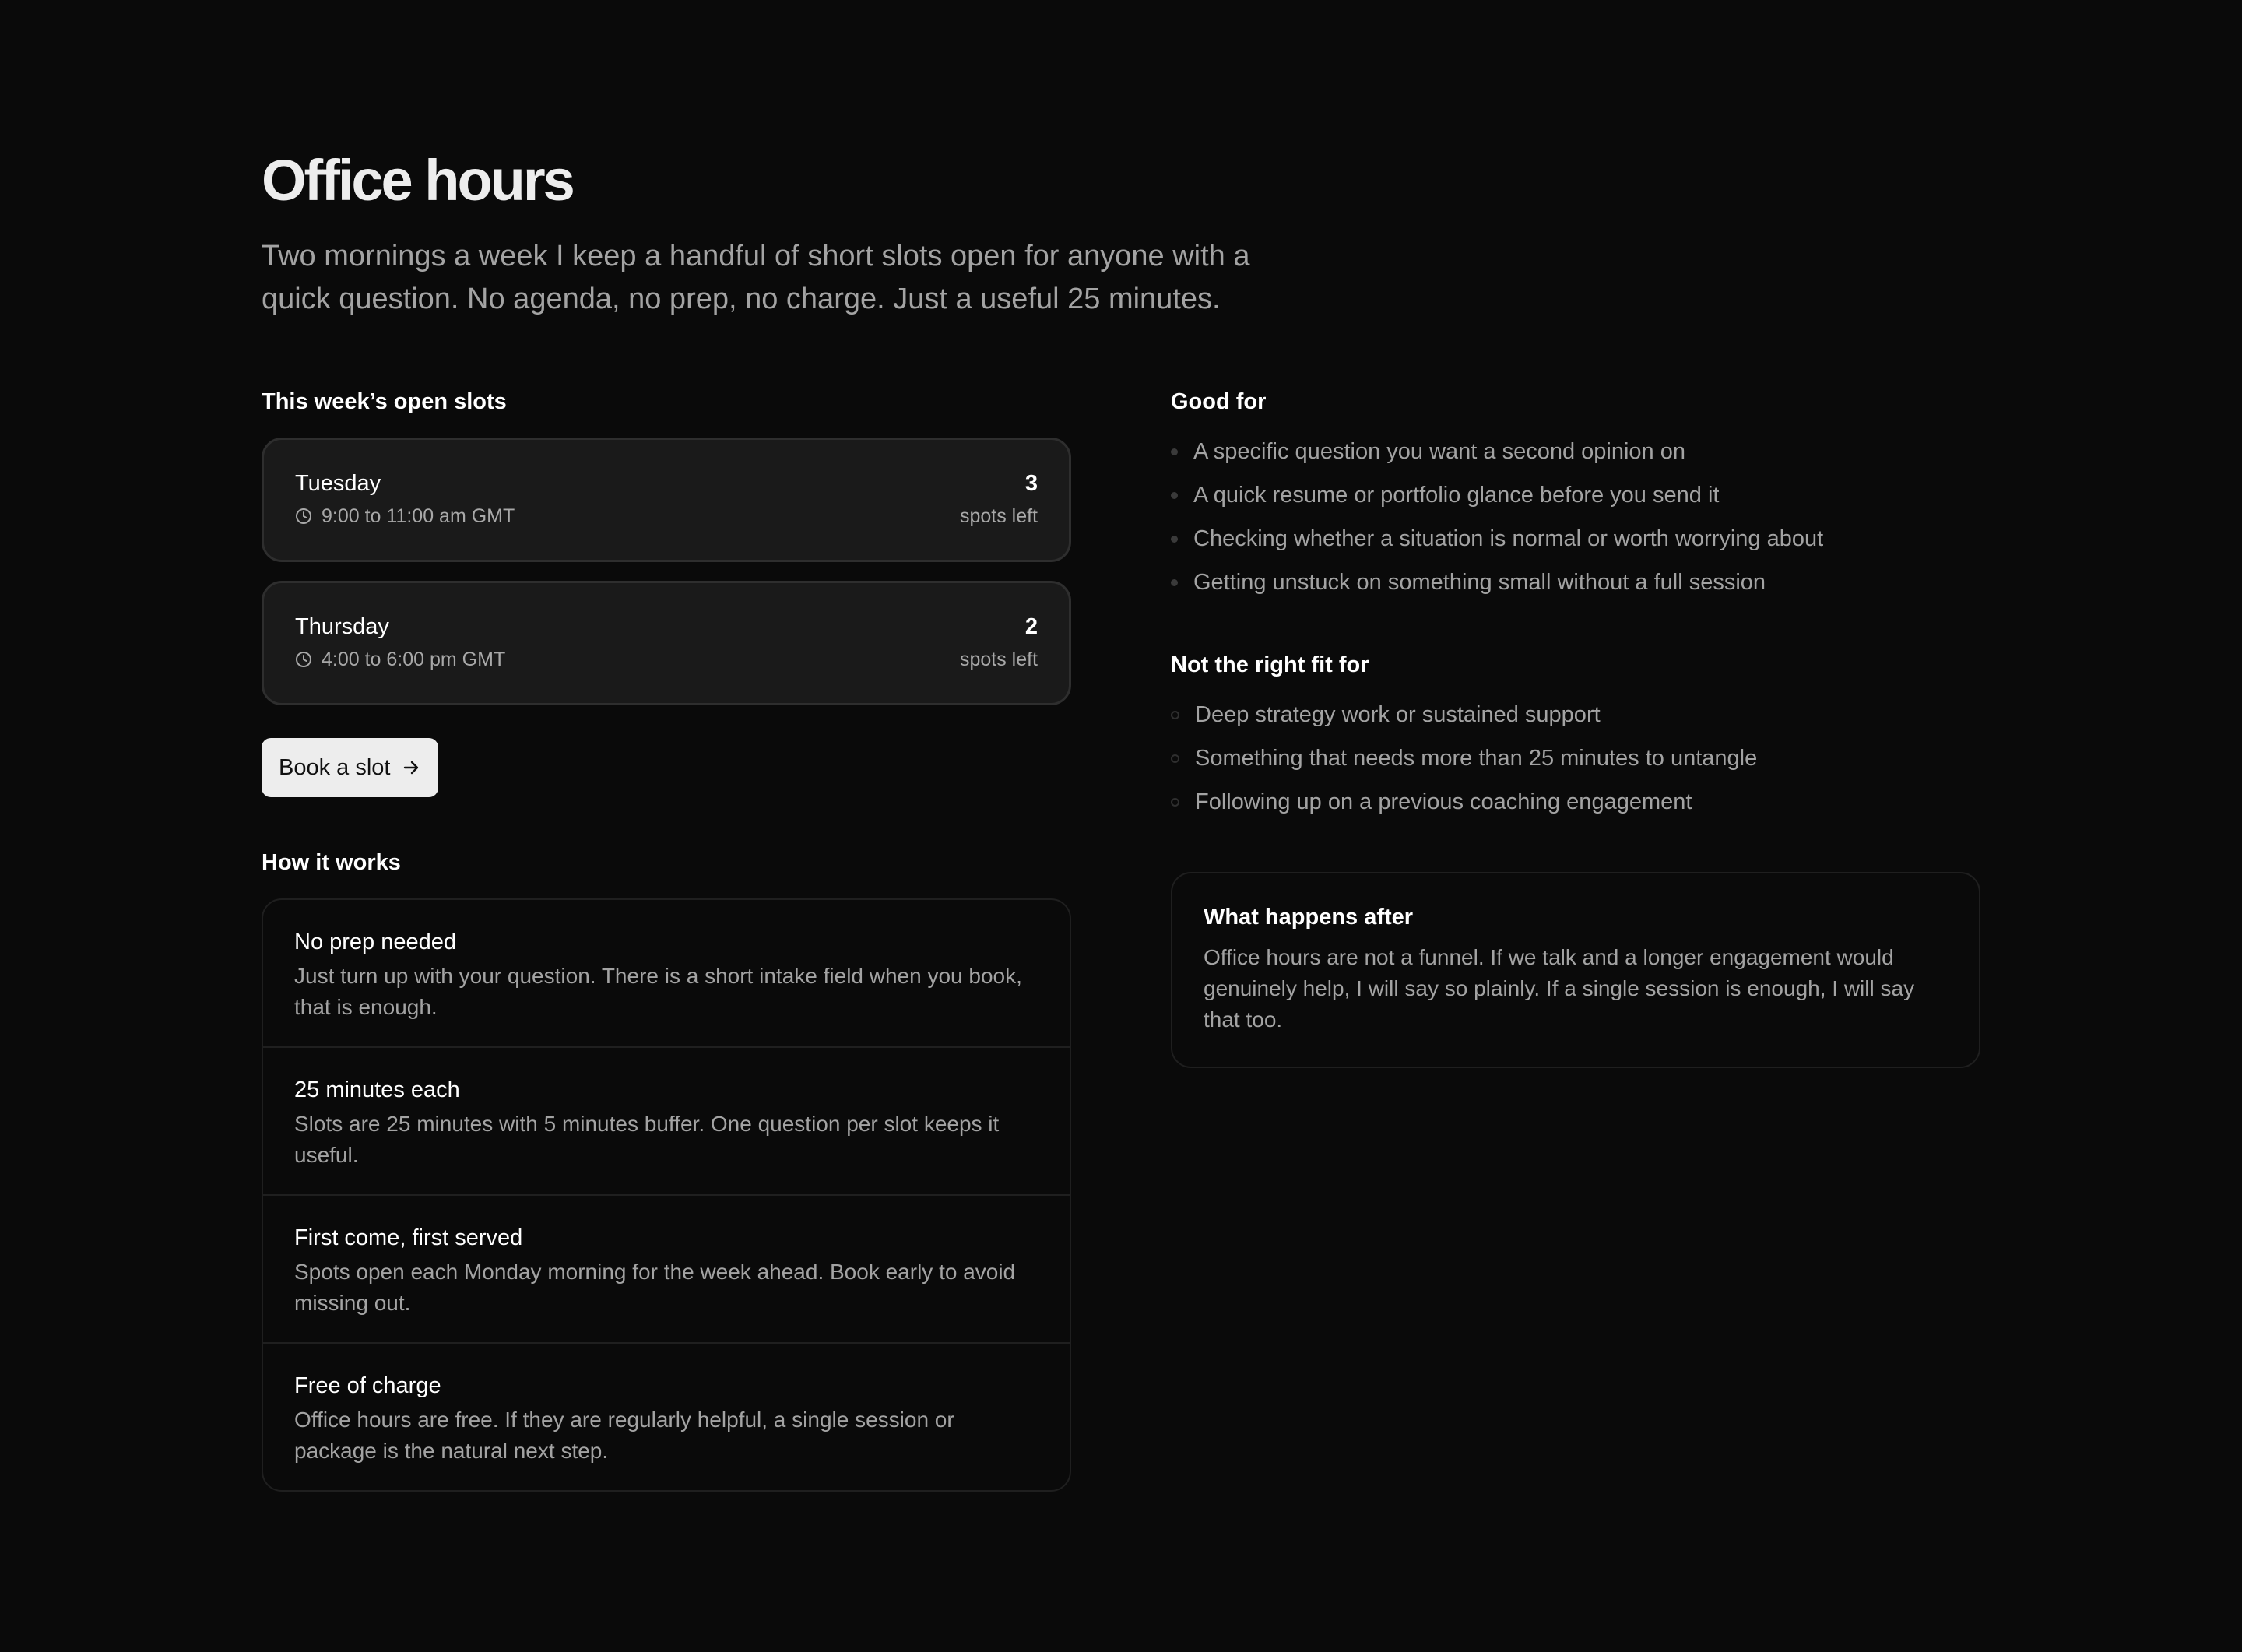 This screenshot has width=2242, height=1652. Describe the element at coordinates (1309, 917) in the screenshot. I see `what-happens-after-heading: What happens after` at that location.